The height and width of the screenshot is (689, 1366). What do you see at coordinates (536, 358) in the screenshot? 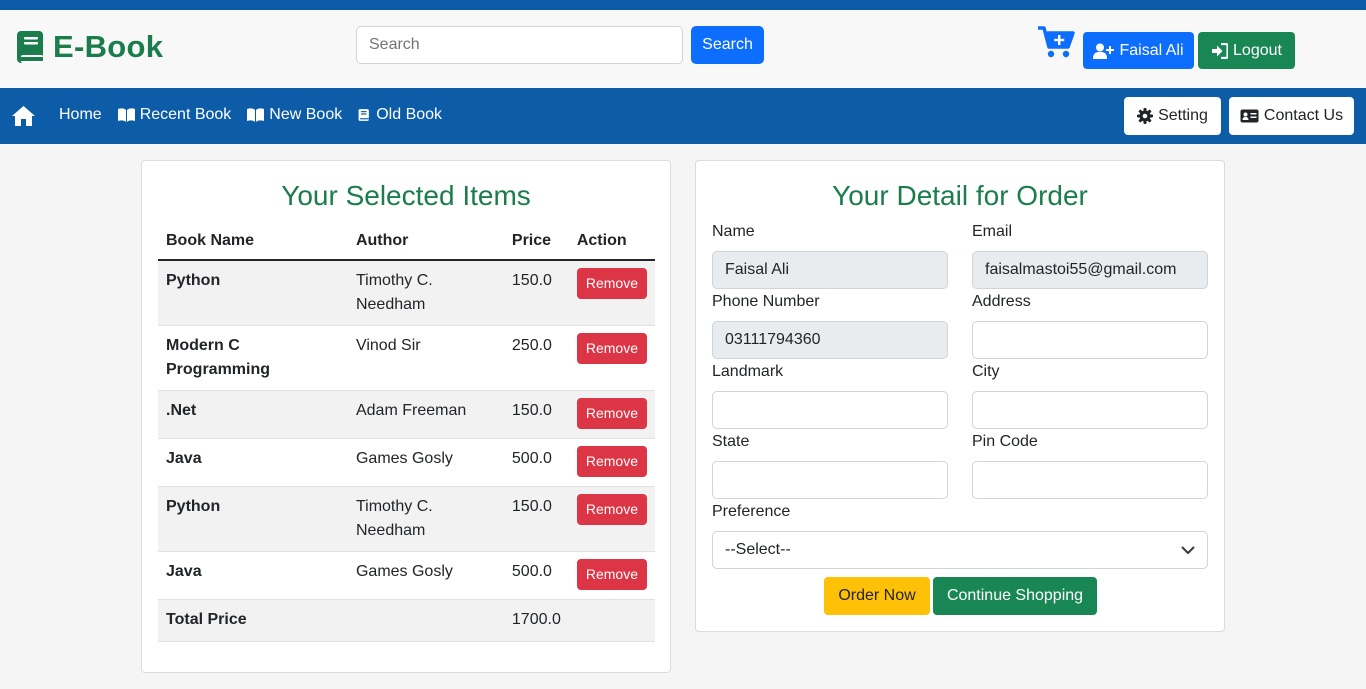
I see `book-price: 250.0` at bounding box center [536, 358].